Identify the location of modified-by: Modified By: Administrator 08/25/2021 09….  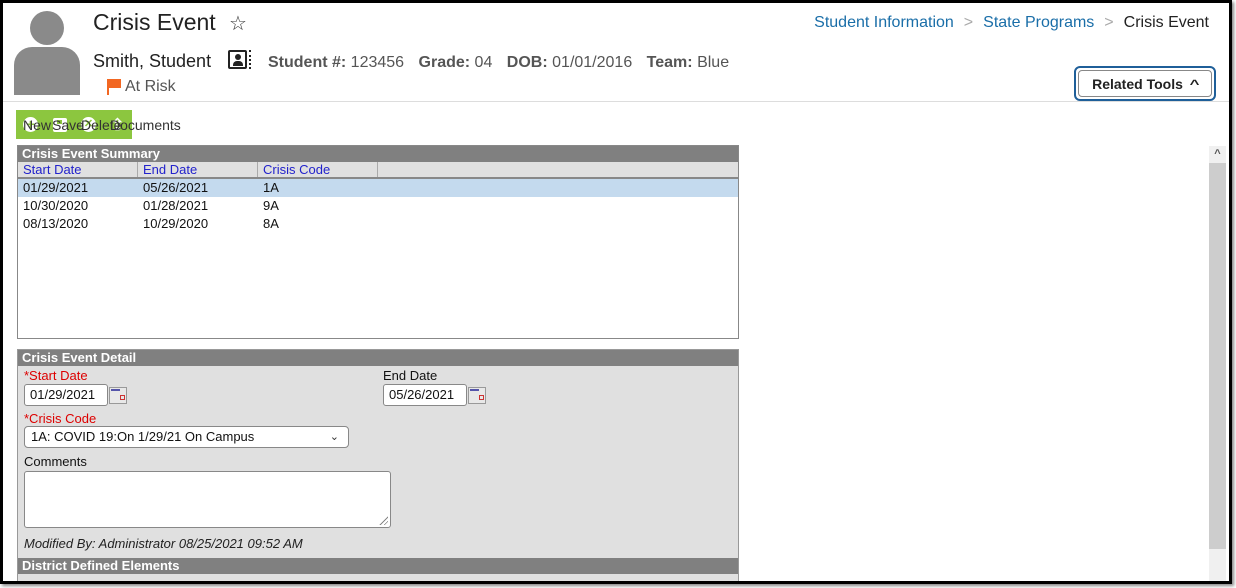
(163, 543).